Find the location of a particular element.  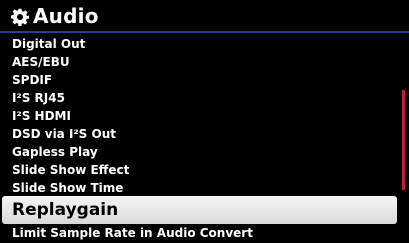

page-title: Audio is located at coordinates (66, 16).